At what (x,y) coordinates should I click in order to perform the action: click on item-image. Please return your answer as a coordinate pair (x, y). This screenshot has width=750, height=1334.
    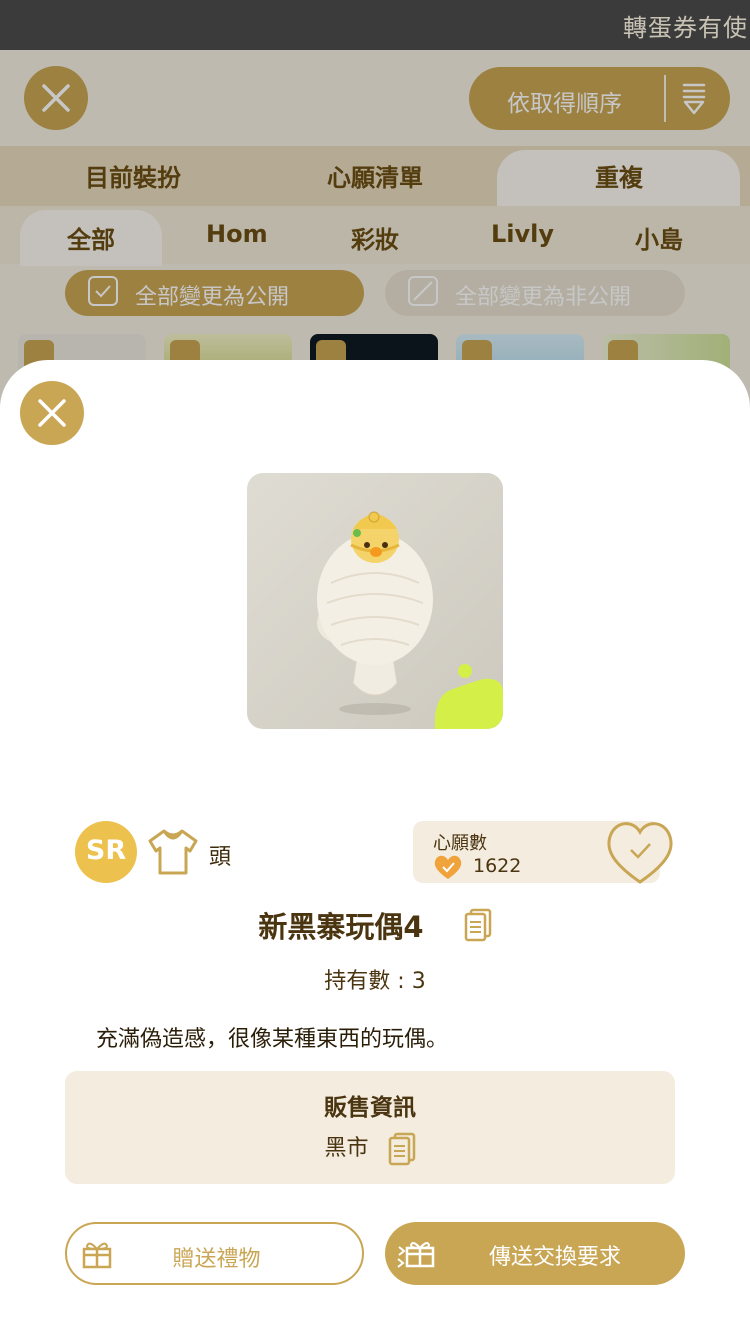
    Looking at the image, I should click on (375, 601).